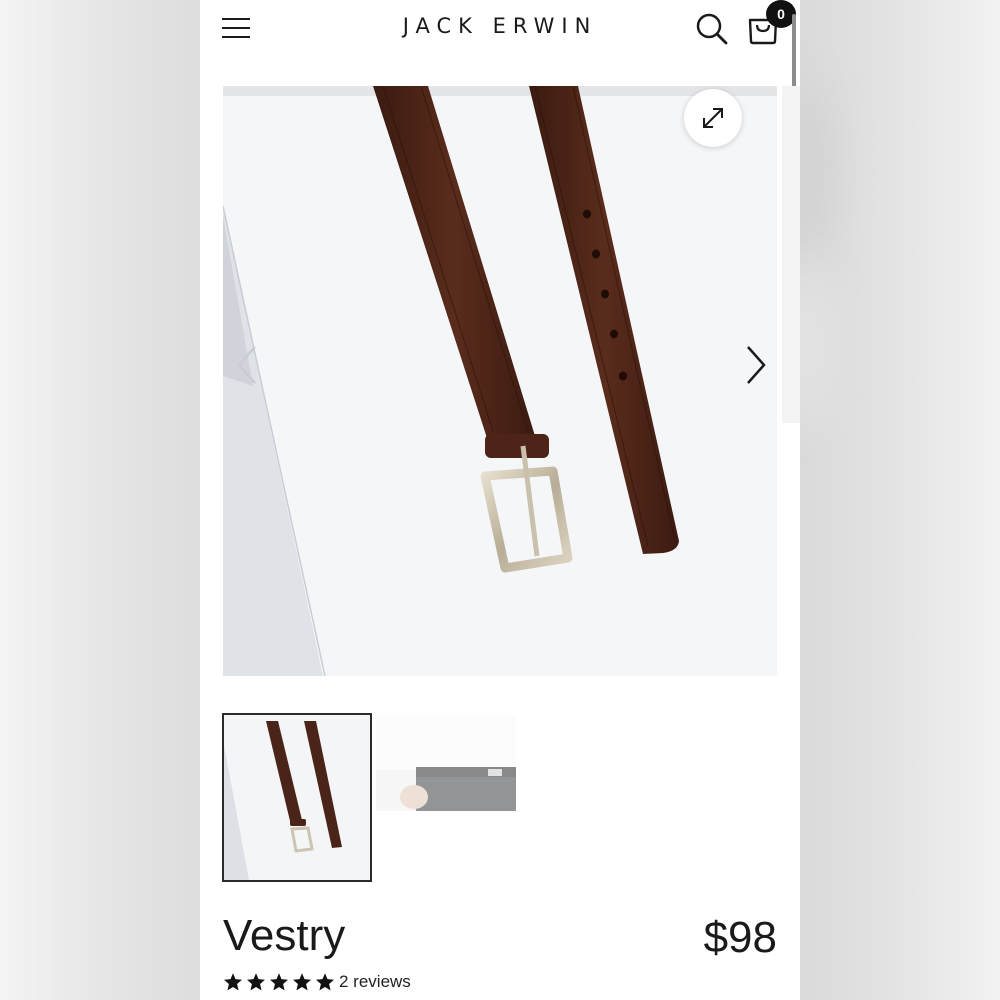  I want to click on rating-stars, so click(279, 982).